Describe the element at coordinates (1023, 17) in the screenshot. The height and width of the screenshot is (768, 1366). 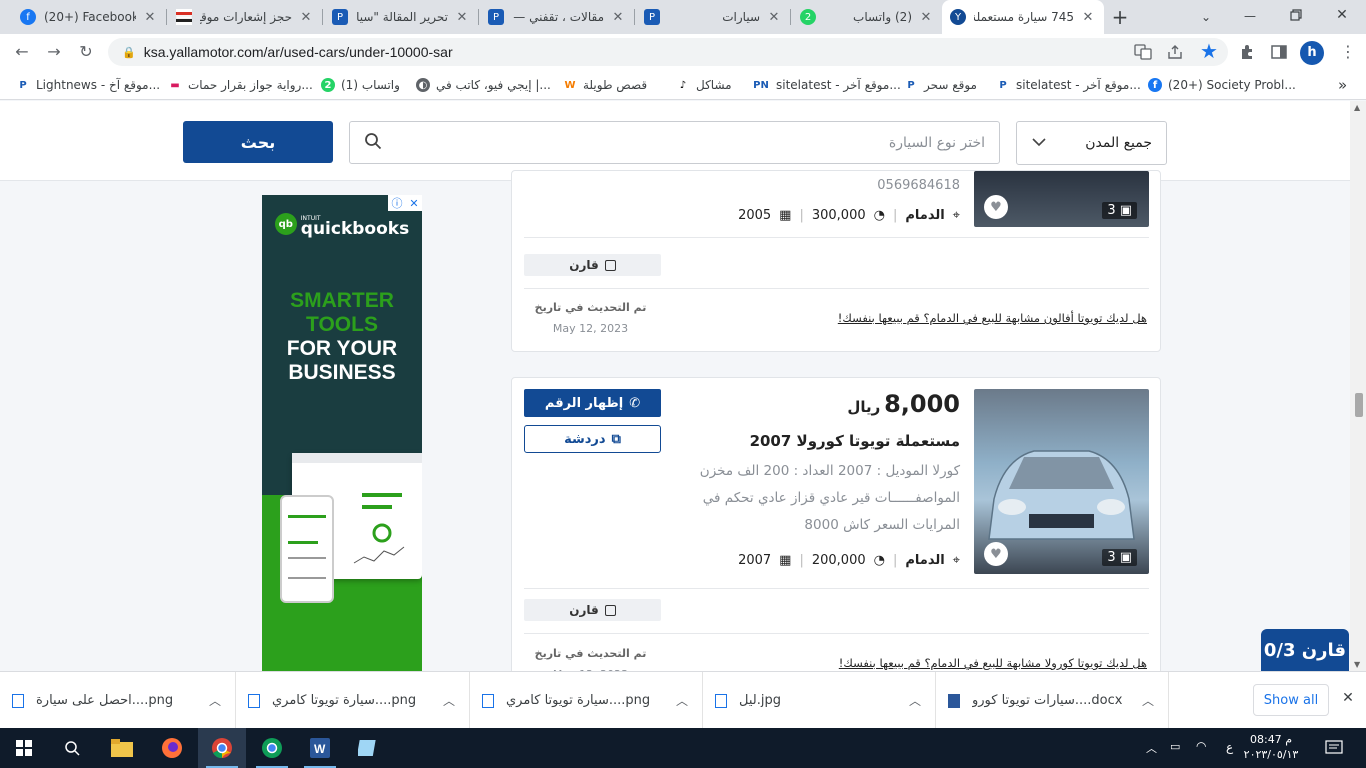
I see `tab-yallamotor: Y 745 سيارة مستعملة ✕` at that location.